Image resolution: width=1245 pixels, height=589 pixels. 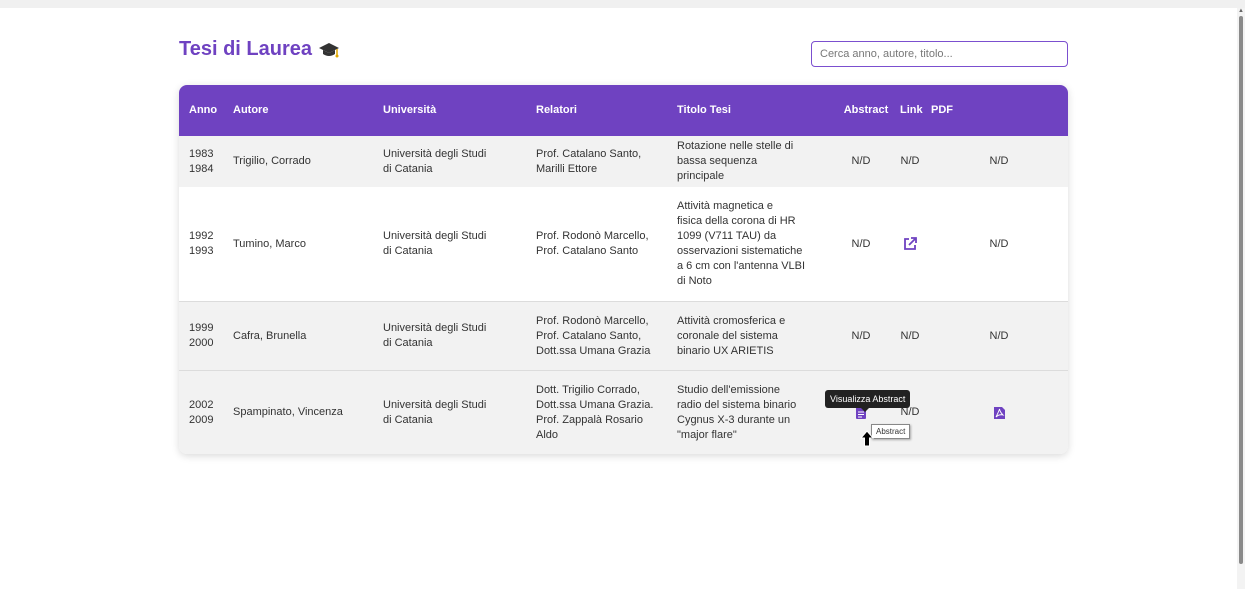 What do you see at coordinates (201, 412) in the screenshot?
I see `cell-anno: 2002 2009` at bounding box center [201, 412].